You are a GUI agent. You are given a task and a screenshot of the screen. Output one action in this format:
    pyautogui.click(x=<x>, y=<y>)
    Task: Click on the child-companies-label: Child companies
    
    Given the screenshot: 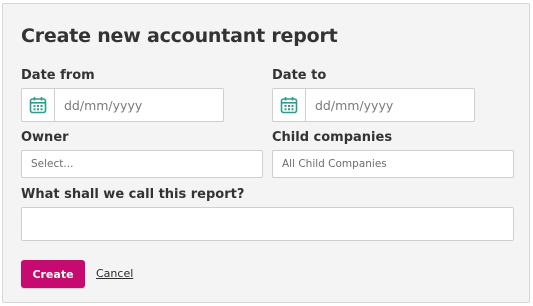 What is the action you would take?
    pyautogui.click(x=332, y=137)
    